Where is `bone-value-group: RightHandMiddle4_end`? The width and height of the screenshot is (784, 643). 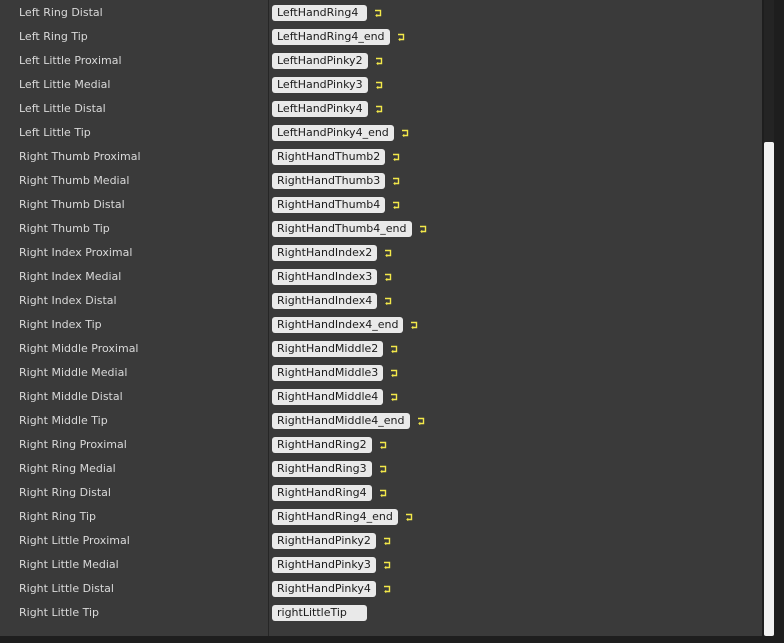
bone-value-group: RightHandMiddle4_end is located at coordinates (349, 421).